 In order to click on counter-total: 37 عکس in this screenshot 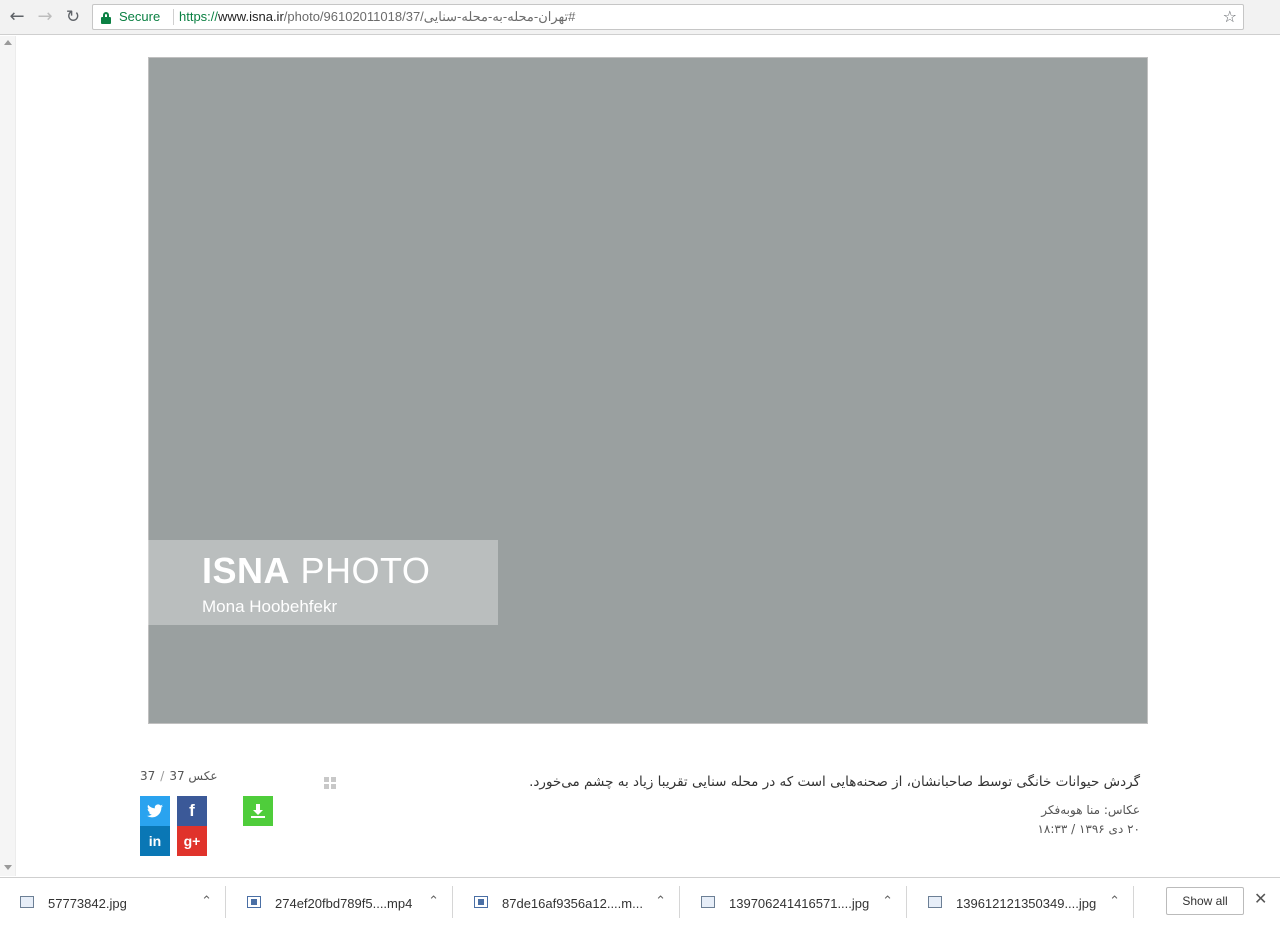, I will do `click(193, 776)`.